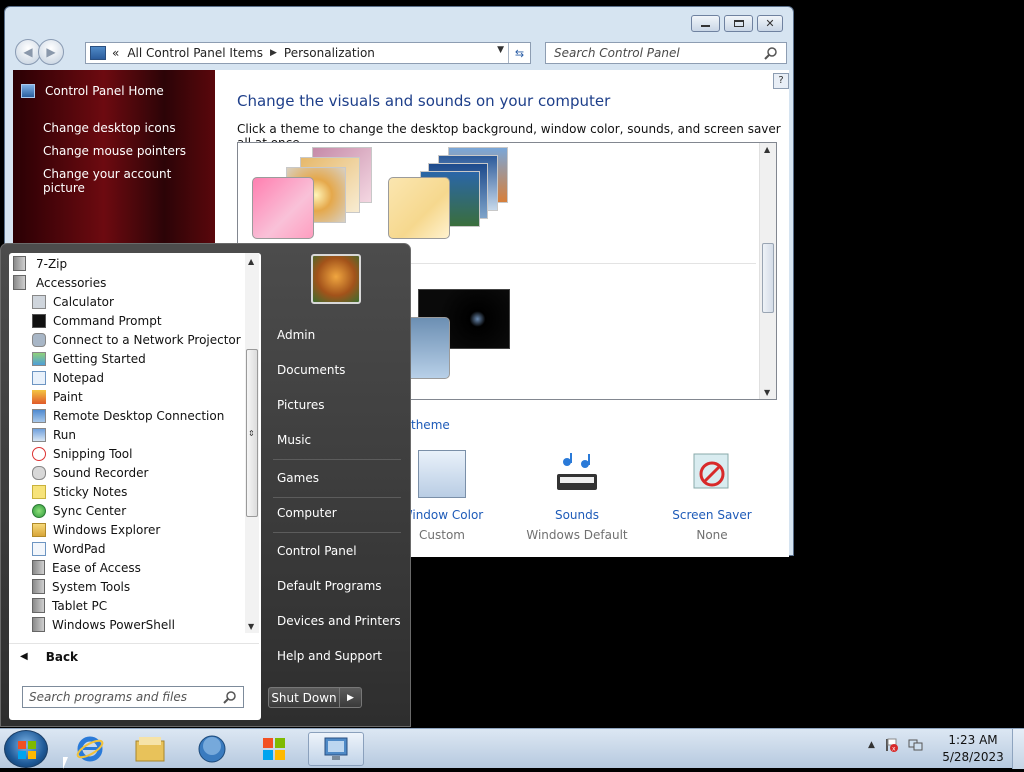 The width and height of the screenshot is (1024, 772). Describe the element at coordinates (129, 181) in the screenshot. I see `sidebar-link-account-picture: Change your account picture` at that location.